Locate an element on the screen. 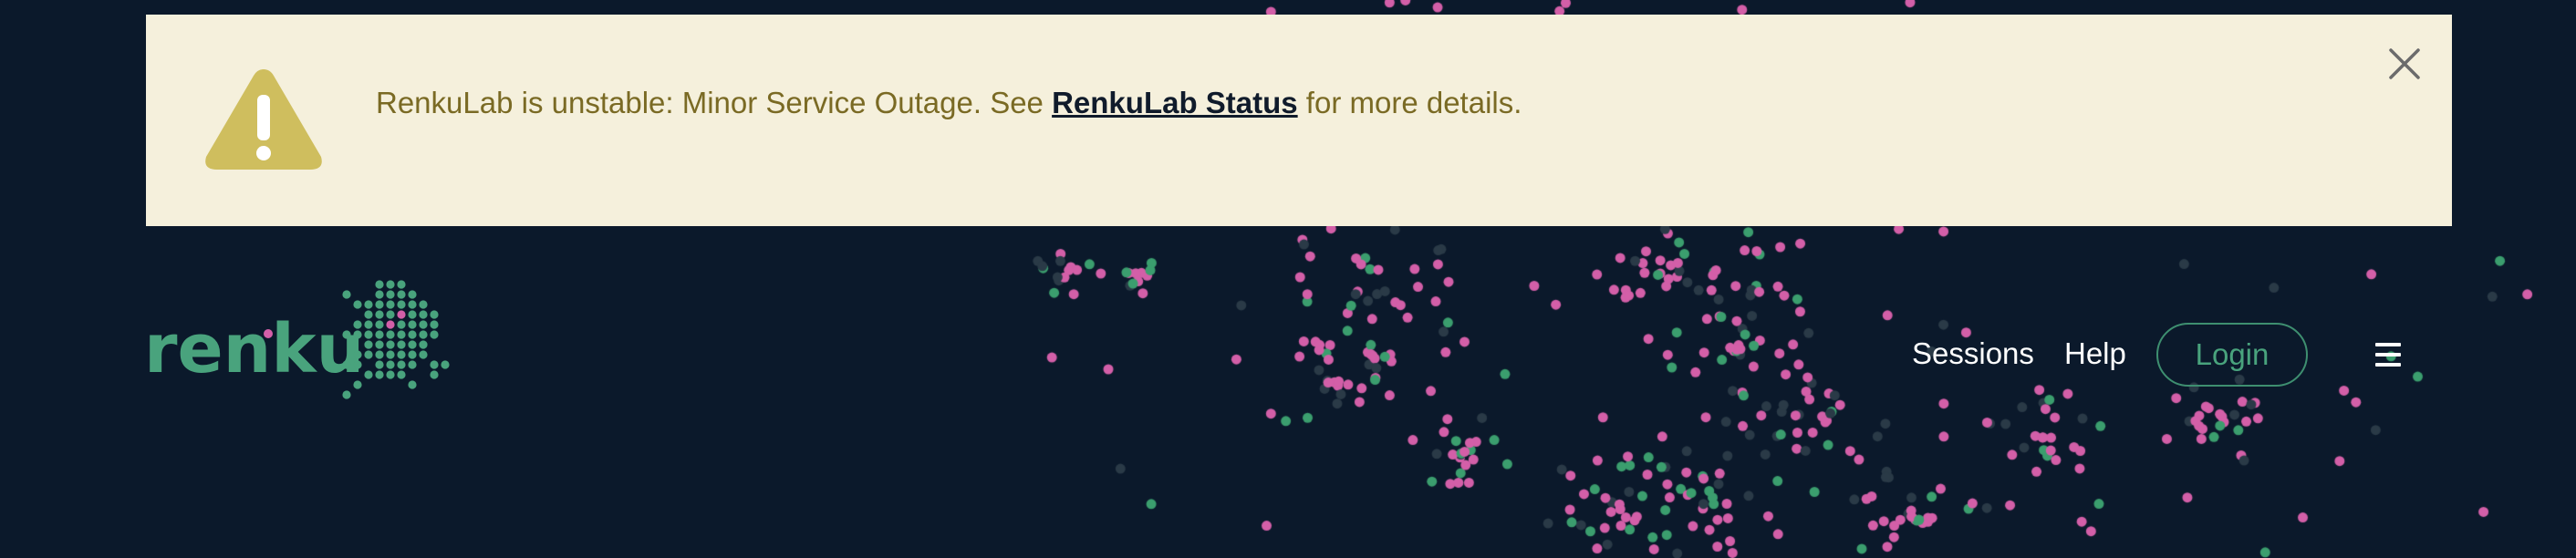 The height and width of the screenshot is (558, 2576). warning-triangle-icon is located at coordinates (263, 119).